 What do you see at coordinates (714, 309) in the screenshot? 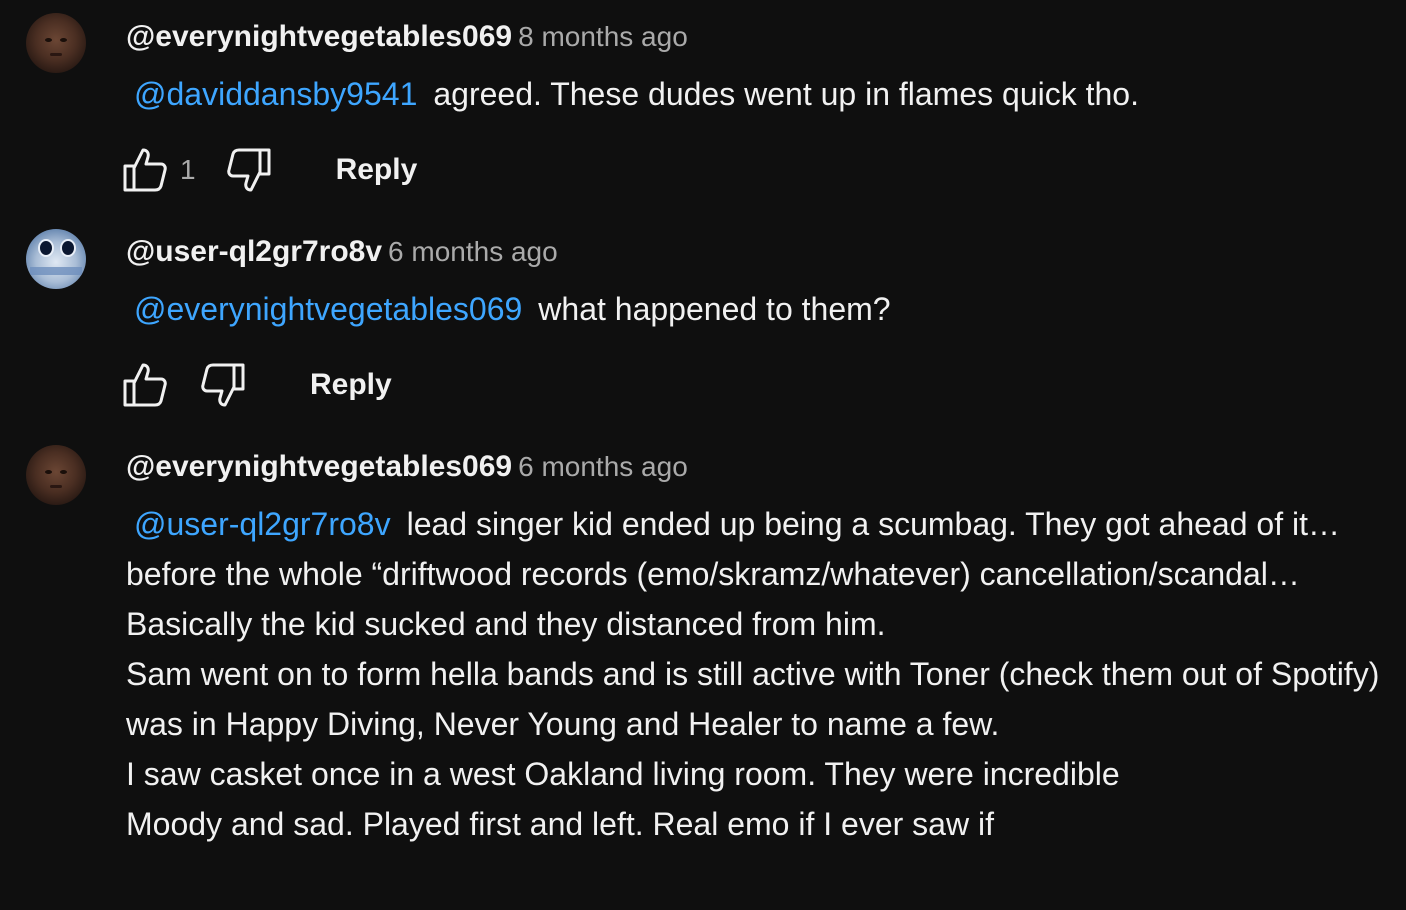
I see `comment-body-text: what happened to them?` at bounding box center [714, 309].